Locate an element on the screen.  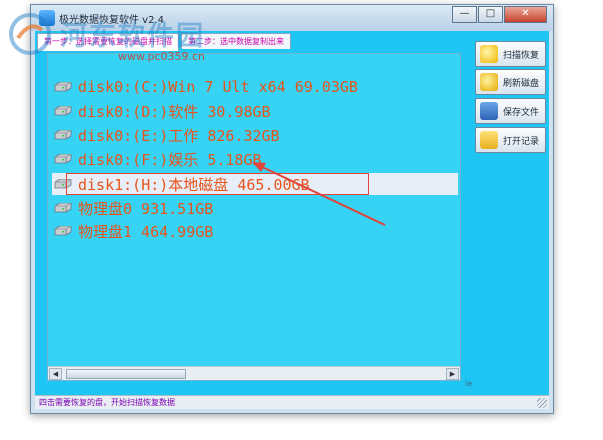
close-icon: ✕ is located at coordinates (525, 13).